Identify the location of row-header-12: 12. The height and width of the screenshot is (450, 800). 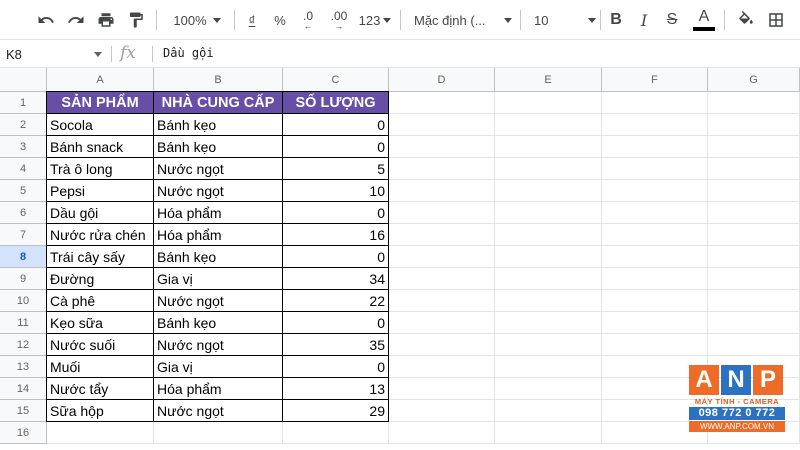
(23, 345).